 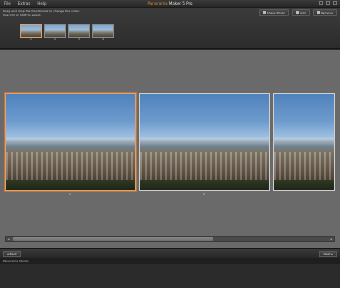 I want to click on back-arrow-icon: ◂, so click(x=8, y=254).